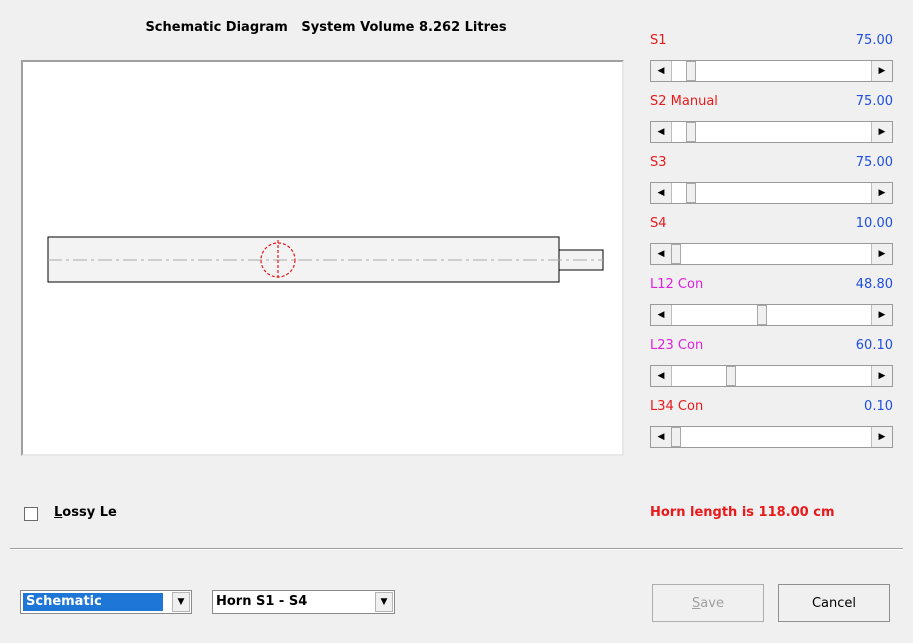 The image size is (913, 643). What do you see at coordinates (684, 101) in the screenshot?
I see `slider-label: S2 Manual` at bounding box center [684, 101].